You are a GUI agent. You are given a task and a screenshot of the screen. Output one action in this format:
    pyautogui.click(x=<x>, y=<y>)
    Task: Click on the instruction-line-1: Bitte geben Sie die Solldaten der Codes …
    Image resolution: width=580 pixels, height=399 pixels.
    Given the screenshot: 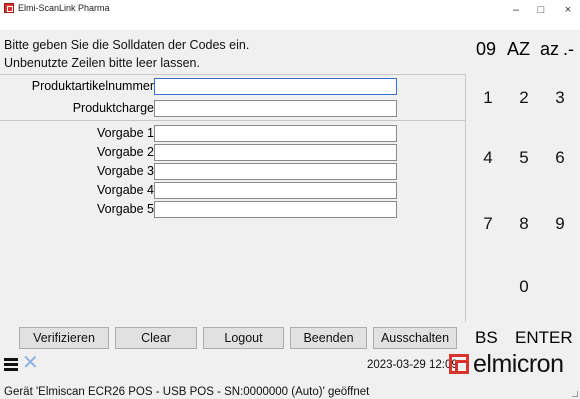 What is the action you would take?
    pyautogui.click(x=127, y=45)
    